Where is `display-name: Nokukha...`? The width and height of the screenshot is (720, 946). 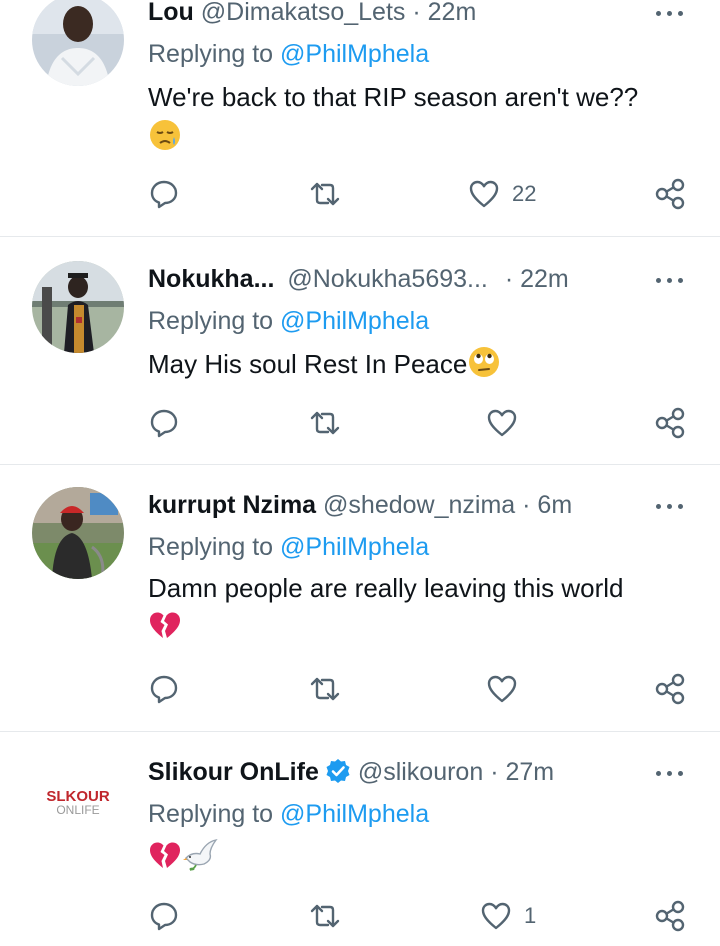
display-name: Nokukha... is located at coordinates (211, 279).